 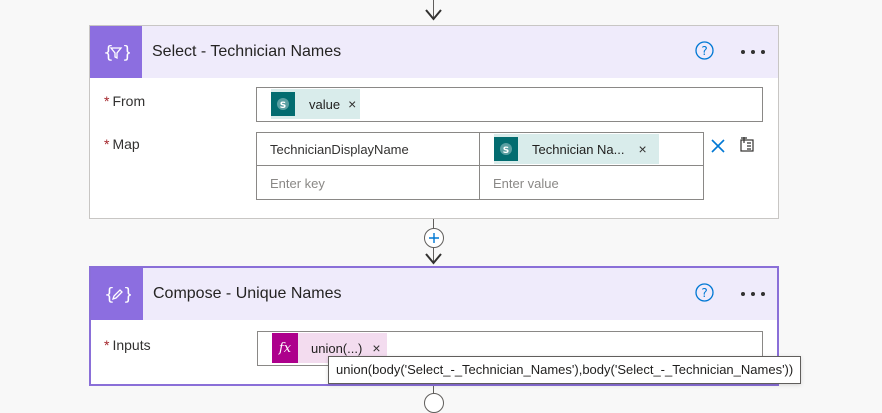 I want to click on close-x-icon, so click(x=718, y=146).